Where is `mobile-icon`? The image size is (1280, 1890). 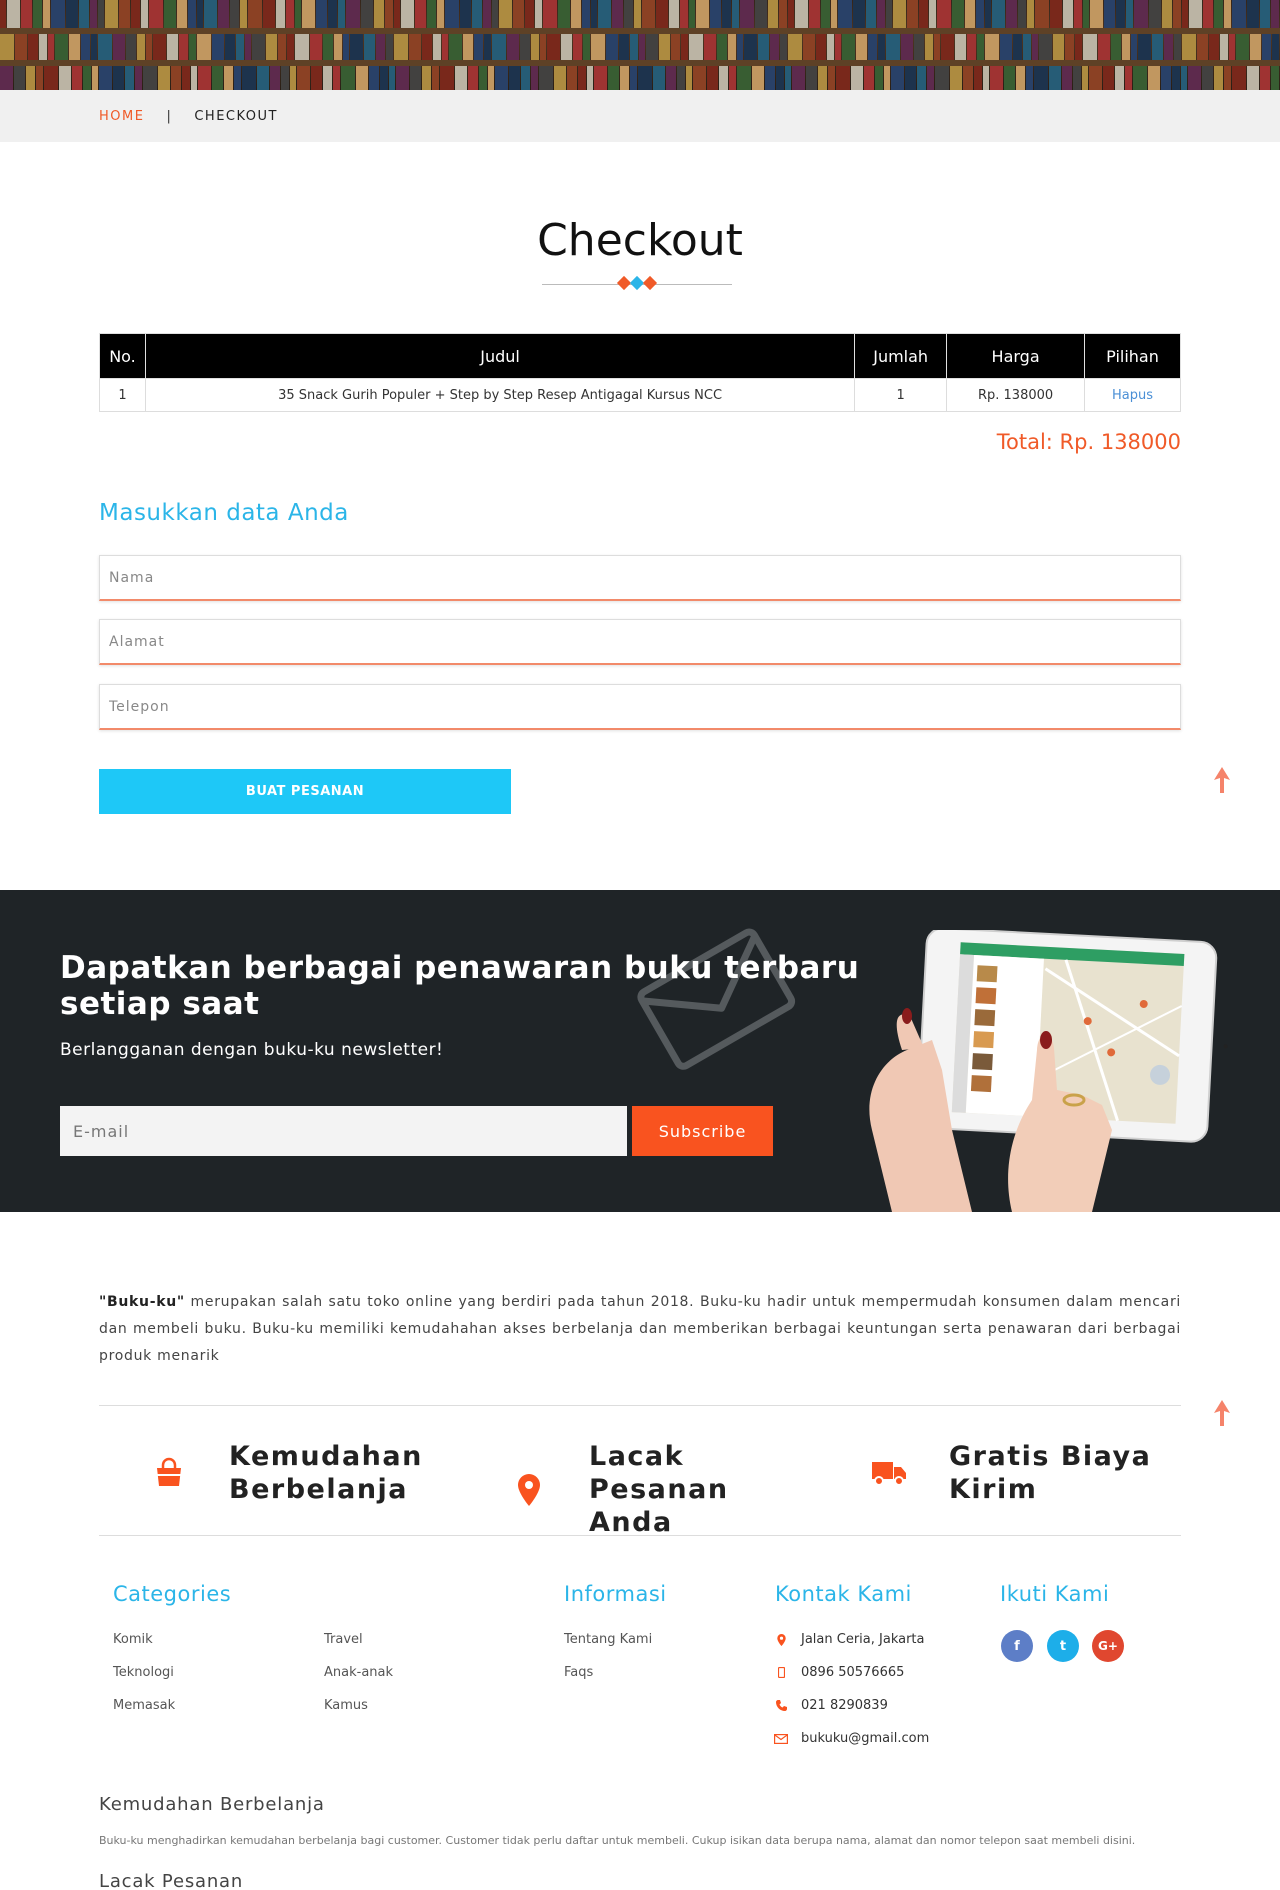 mobile-icon is located at coordinates (781, 1673).